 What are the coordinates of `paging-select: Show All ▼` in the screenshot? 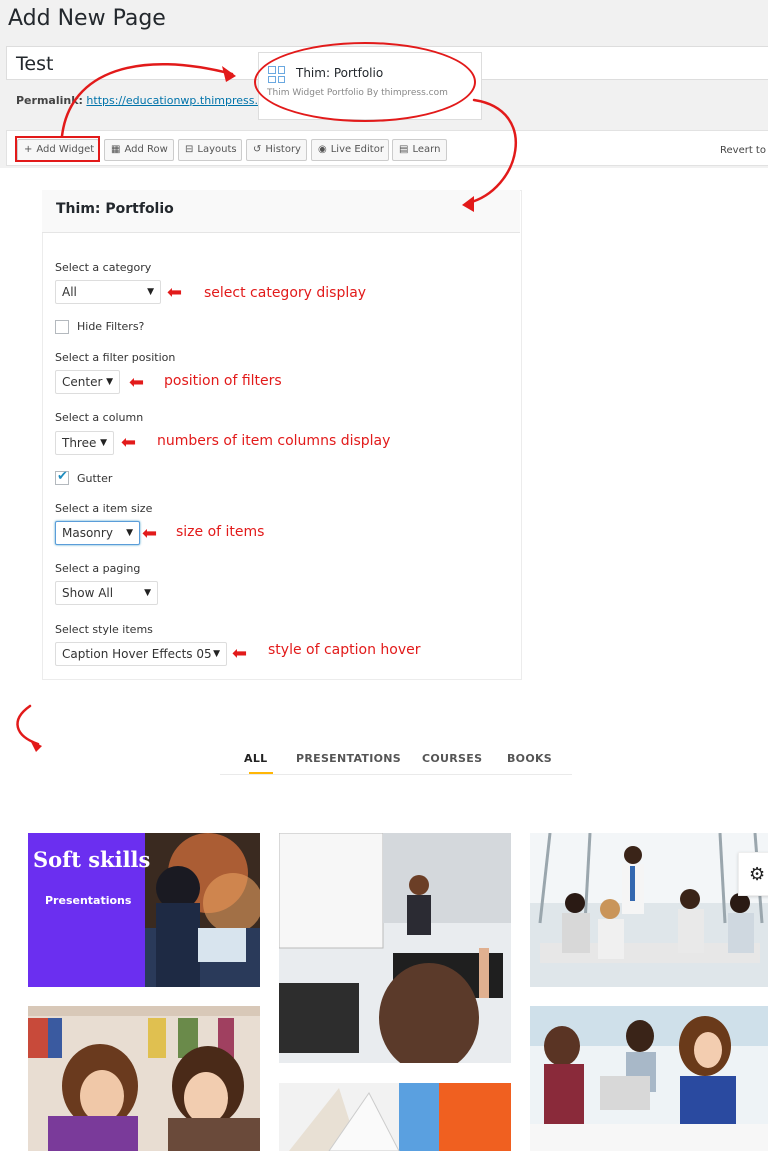 It's located at (106, 593).